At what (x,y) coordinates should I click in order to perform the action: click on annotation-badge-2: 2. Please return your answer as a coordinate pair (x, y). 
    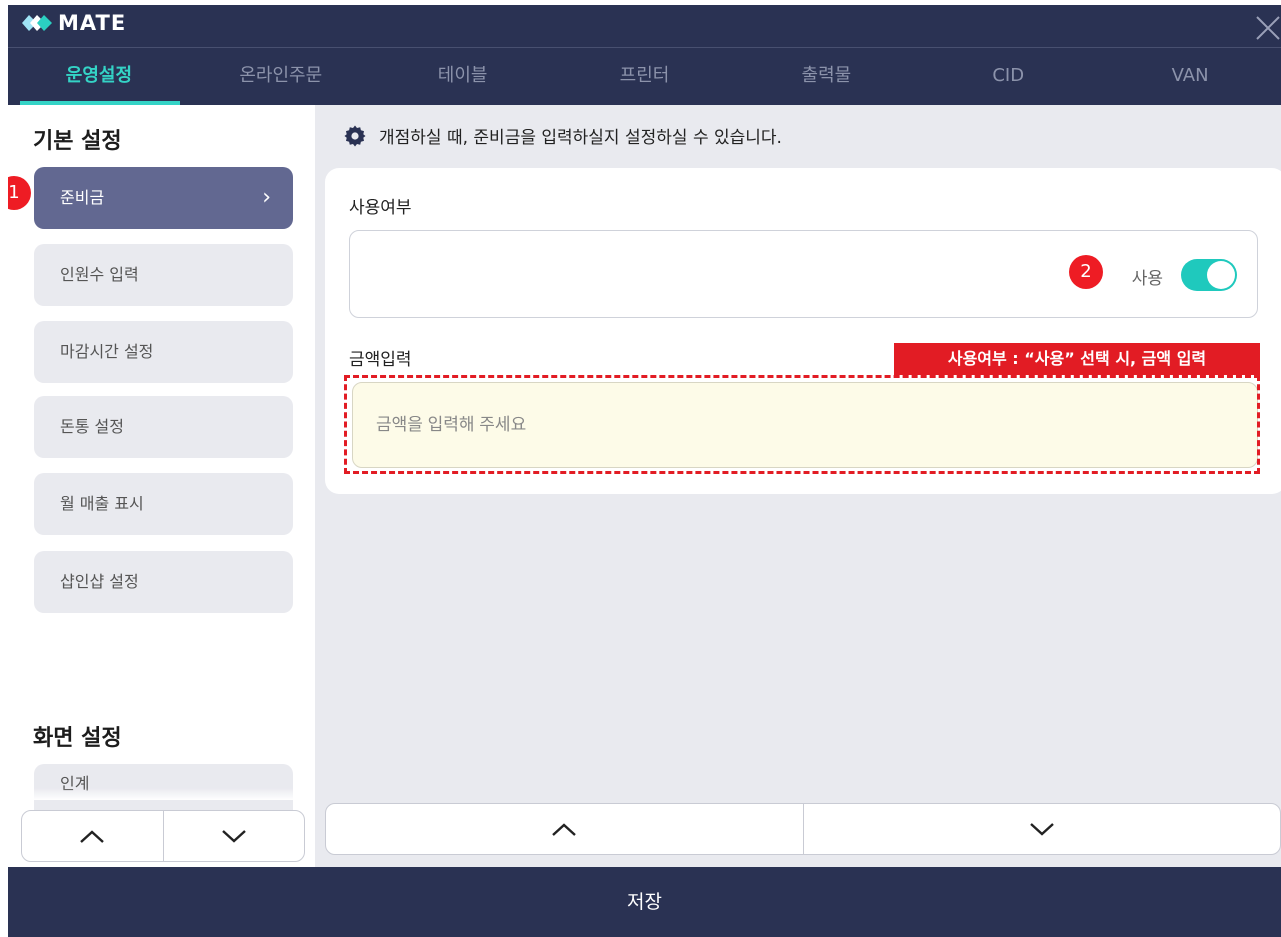
    Looking at the image, I should click on (1086, 272).